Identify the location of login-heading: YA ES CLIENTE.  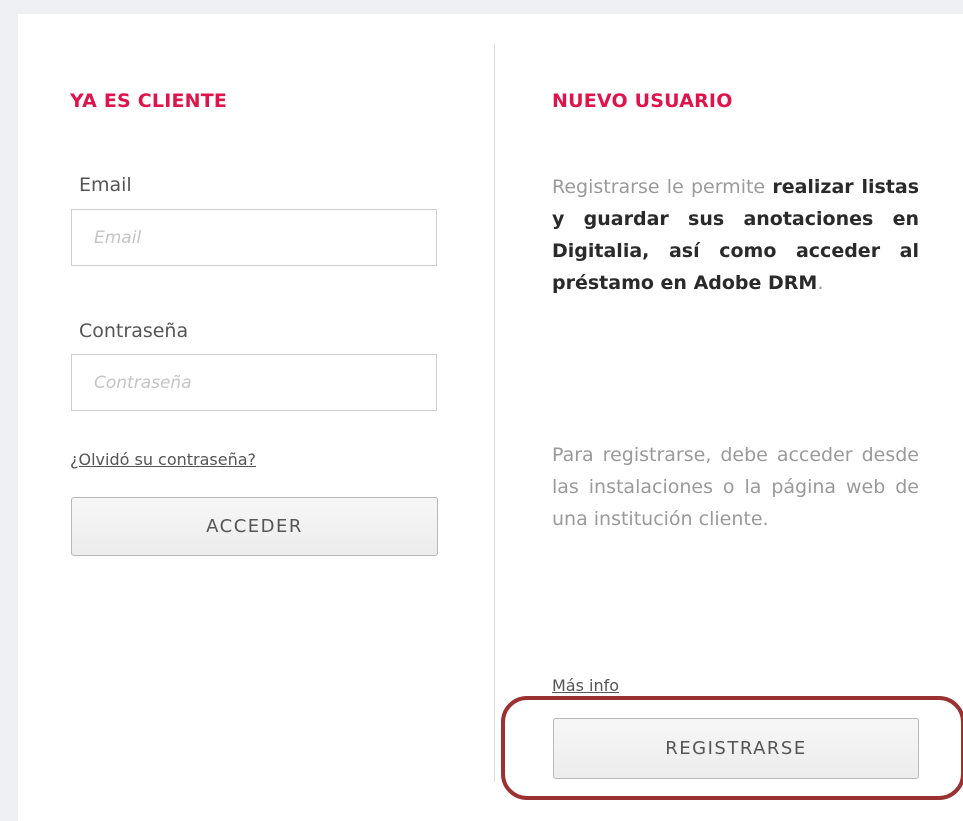
(149, 101).